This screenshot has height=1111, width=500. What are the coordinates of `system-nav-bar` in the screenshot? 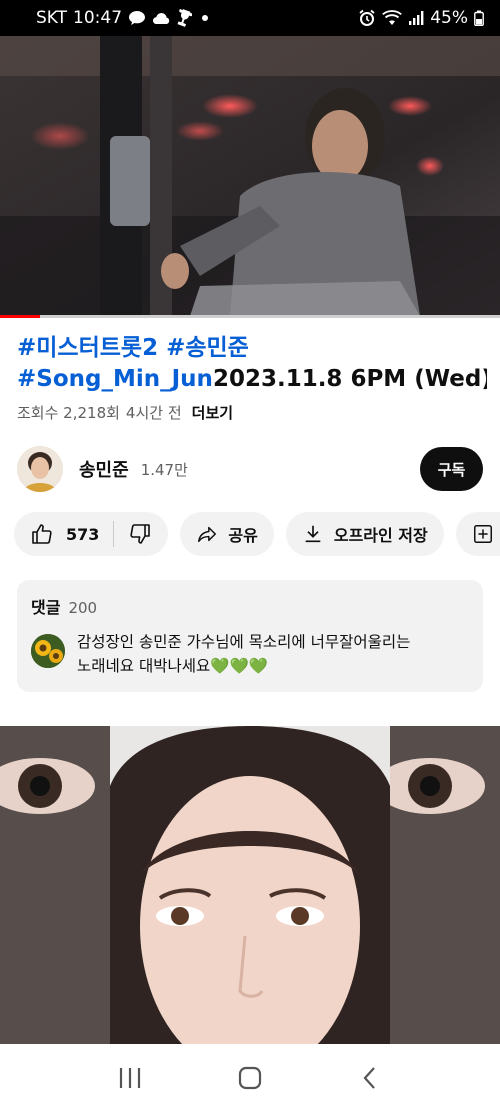 It's located at (250, 1077).